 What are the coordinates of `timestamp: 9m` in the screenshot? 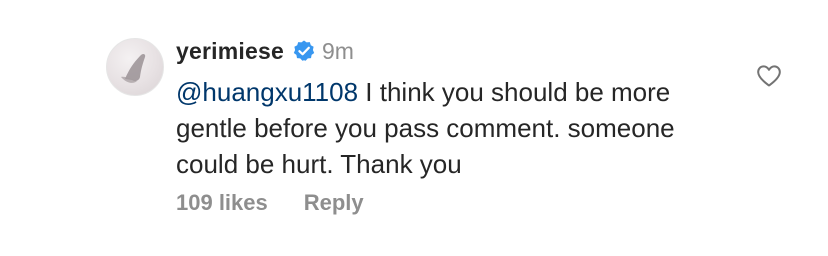 It's located at (338, 51).